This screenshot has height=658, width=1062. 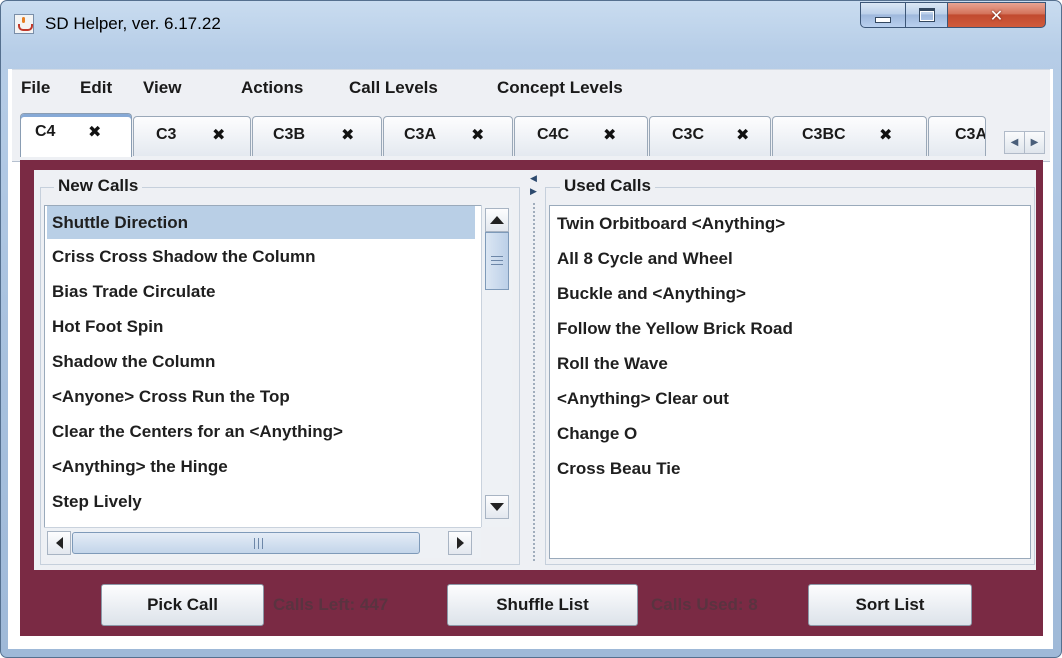 I want to click on arrow-left-icon, so click(x=59, y=543).